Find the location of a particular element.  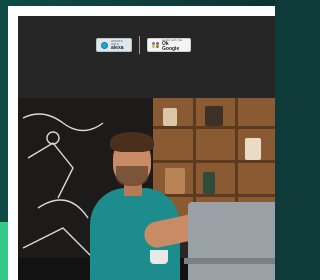

google-assistant-icon is located at coordinates (155, 45).